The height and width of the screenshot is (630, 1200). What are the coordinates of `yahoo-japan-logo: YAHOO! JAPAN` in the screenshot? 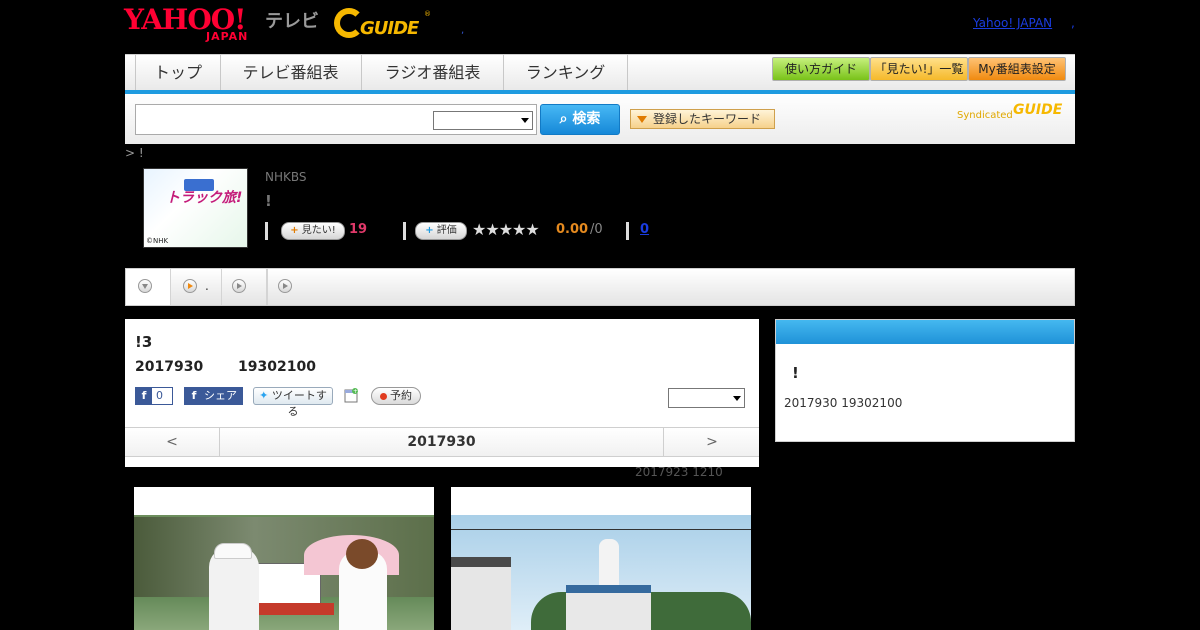 It's located at (193, 24).